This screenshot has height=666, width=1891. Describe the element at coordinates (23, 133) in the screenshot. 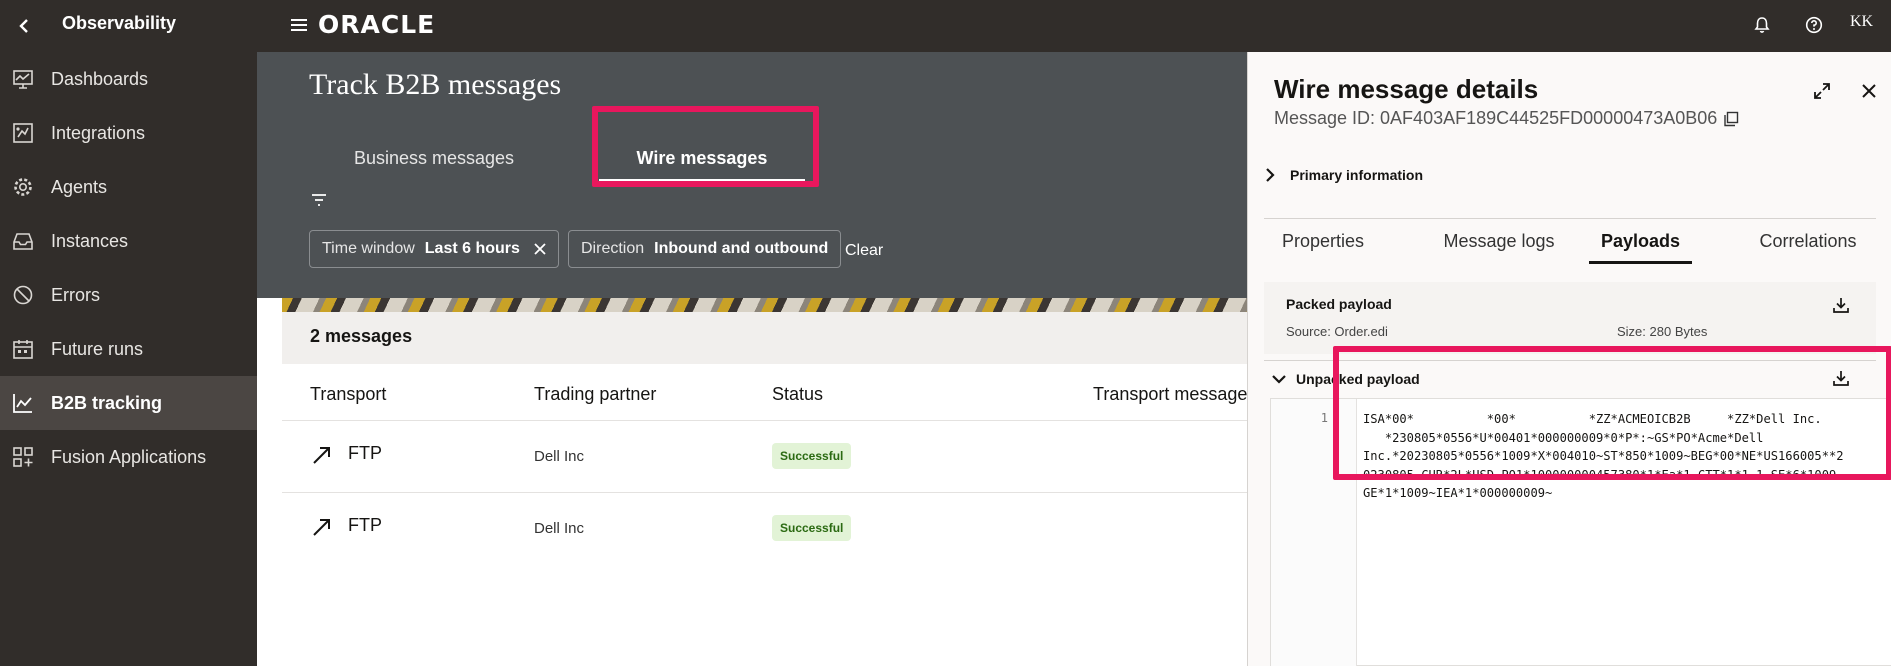

I see `integrations-icon` at that location.